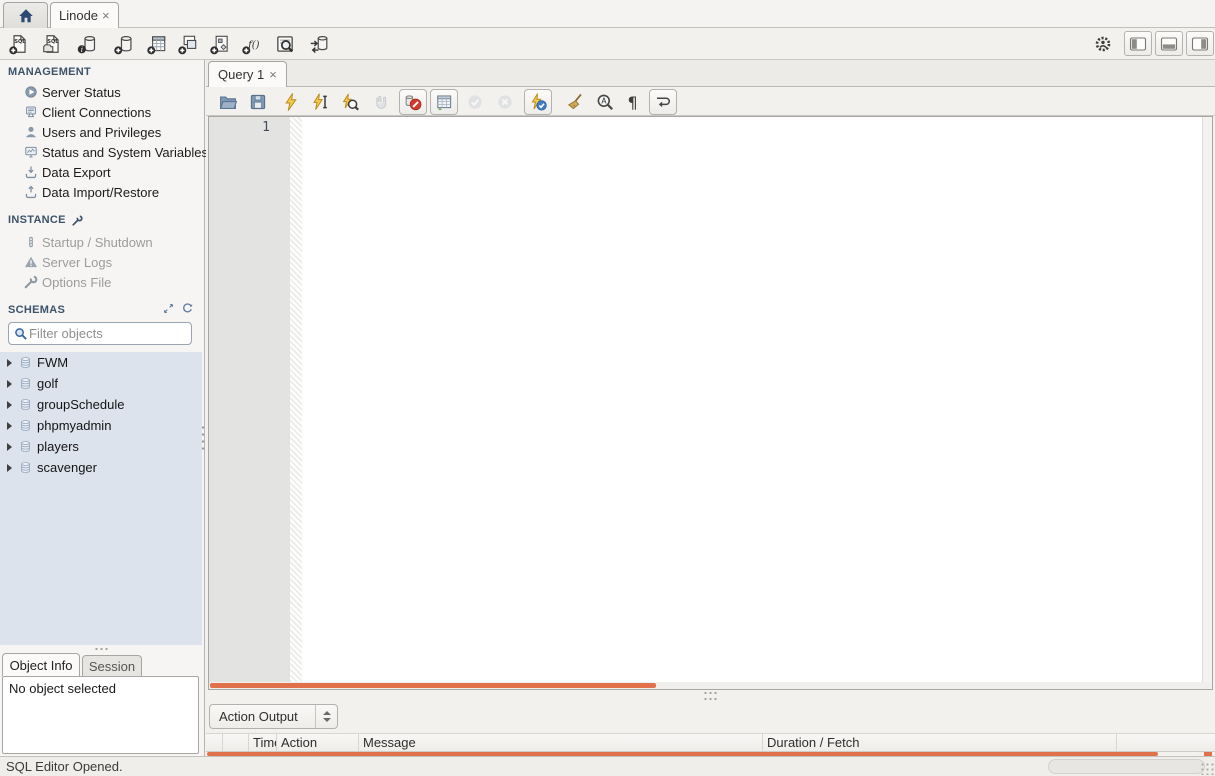 The width and height of the screenshot is (1215, 776). Describe the element at coordinates (101, 467) in the screenshot. I see `schema-item-scavenger: scavenger` at that location.